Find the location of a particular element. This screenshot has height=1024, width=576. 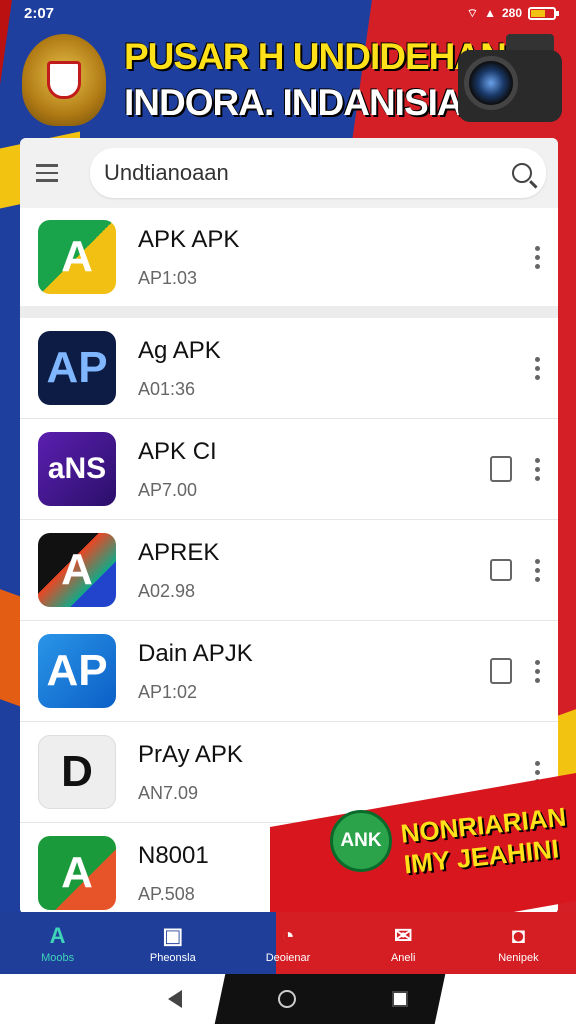

list-item: AP Dain APJK AP1:02 is located at coordinates (289, 671).